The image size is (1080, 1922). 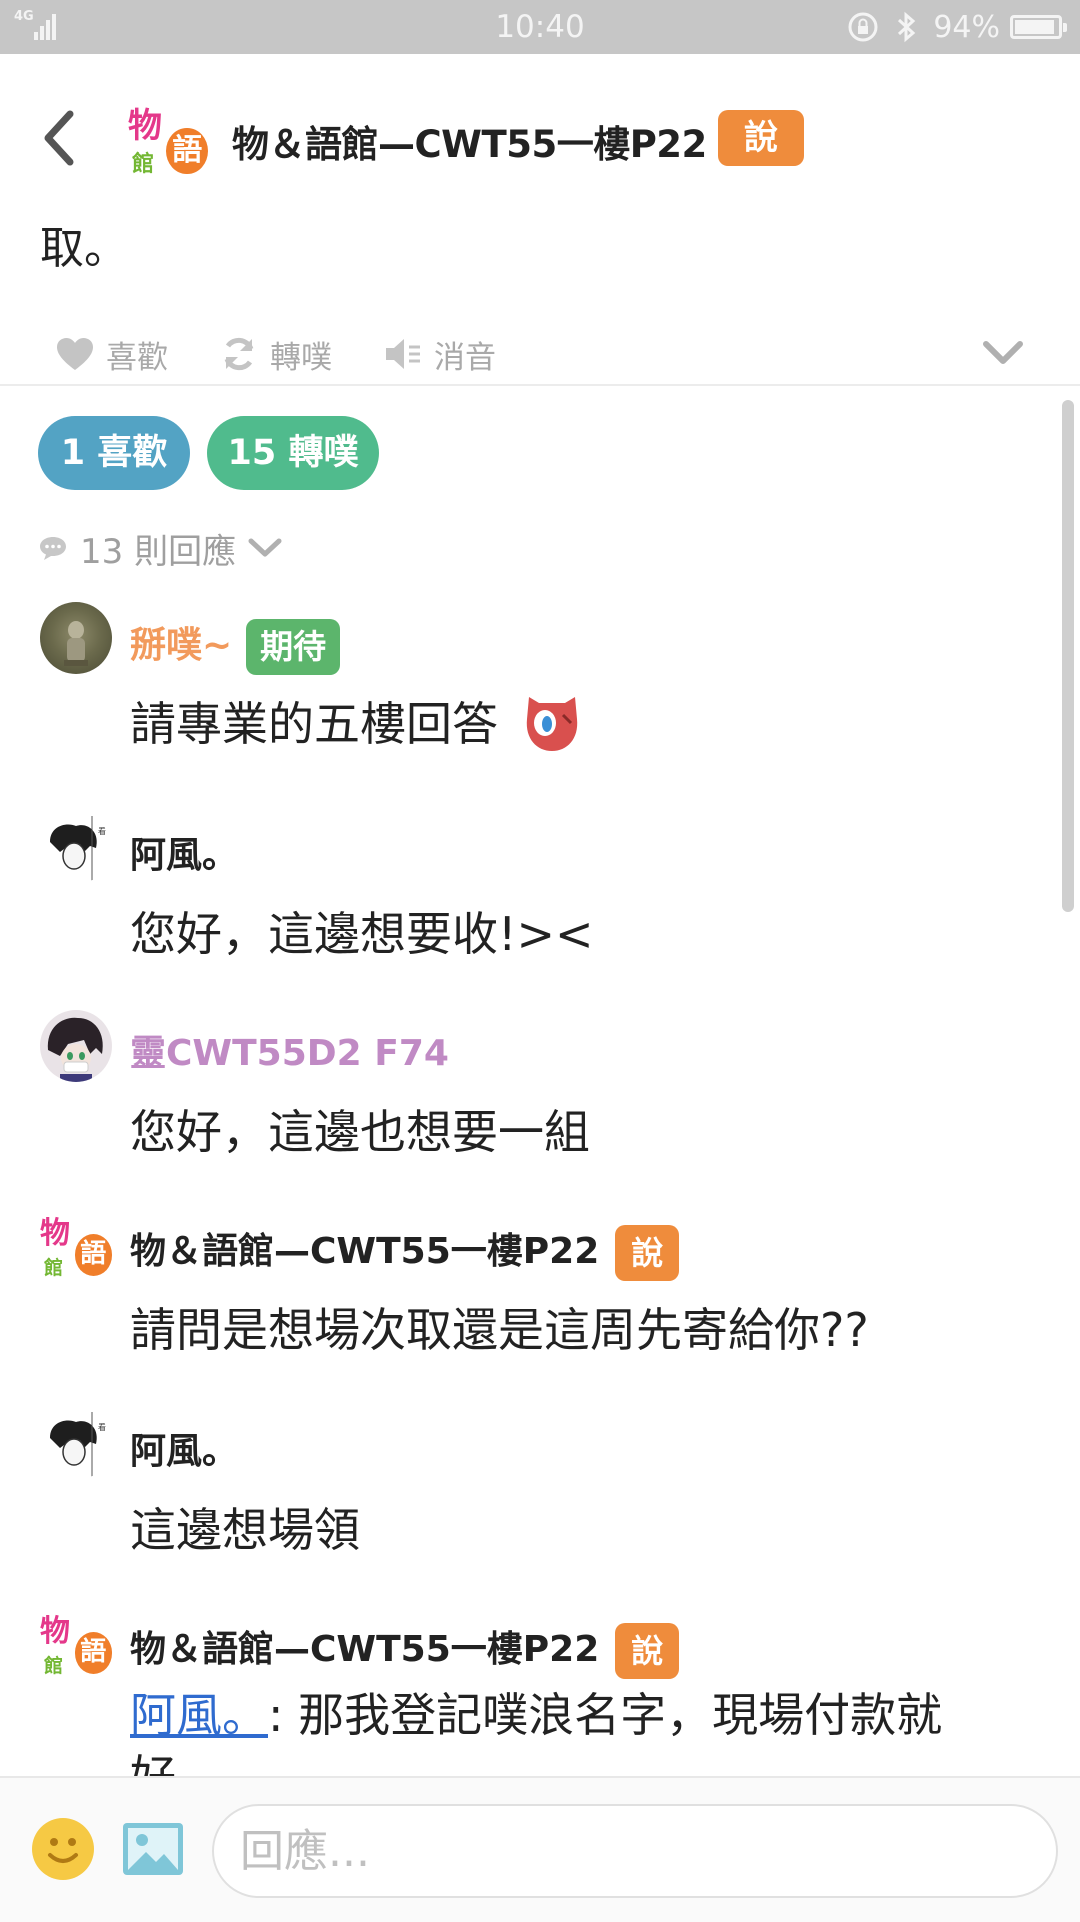 I want to click on like-label: 喜歡, so click(x=137, y=357).